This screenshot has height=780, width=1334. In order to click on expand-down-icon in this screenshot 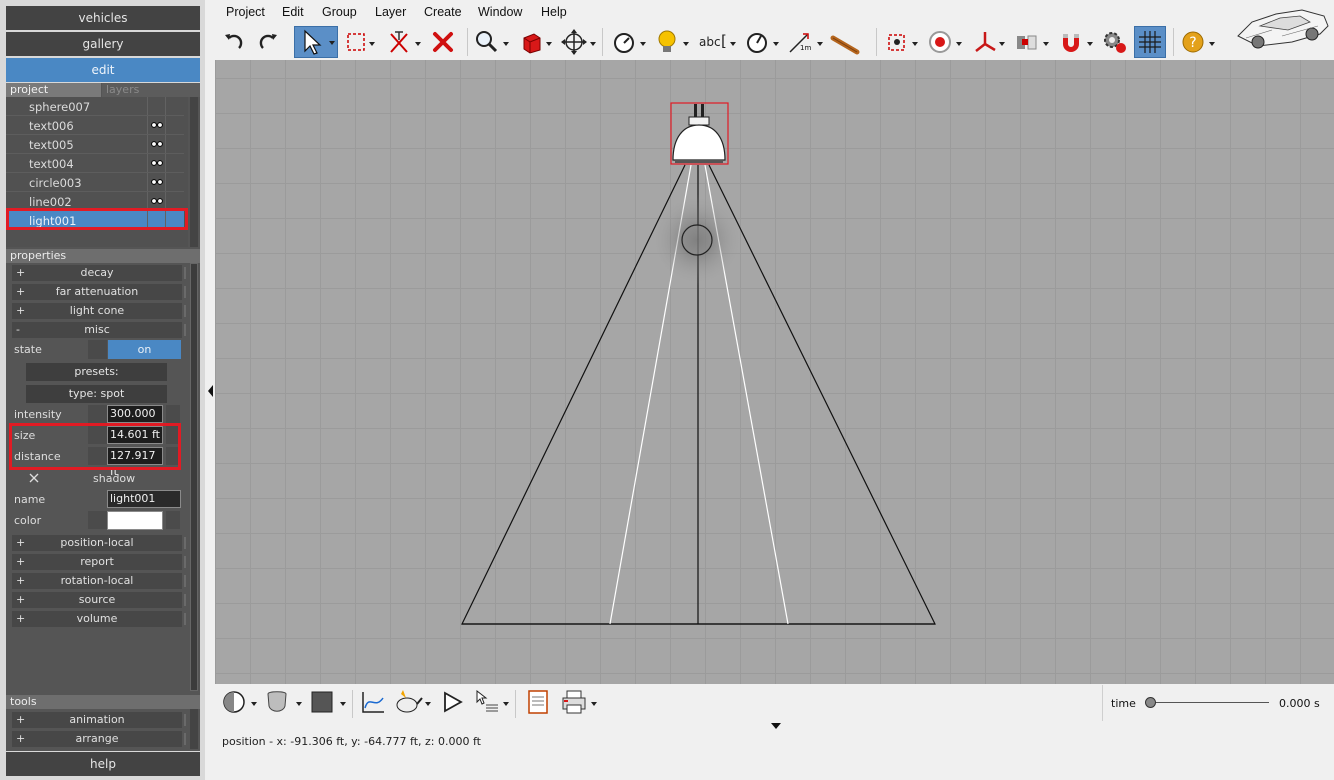, I will do `click(776, 726)`.